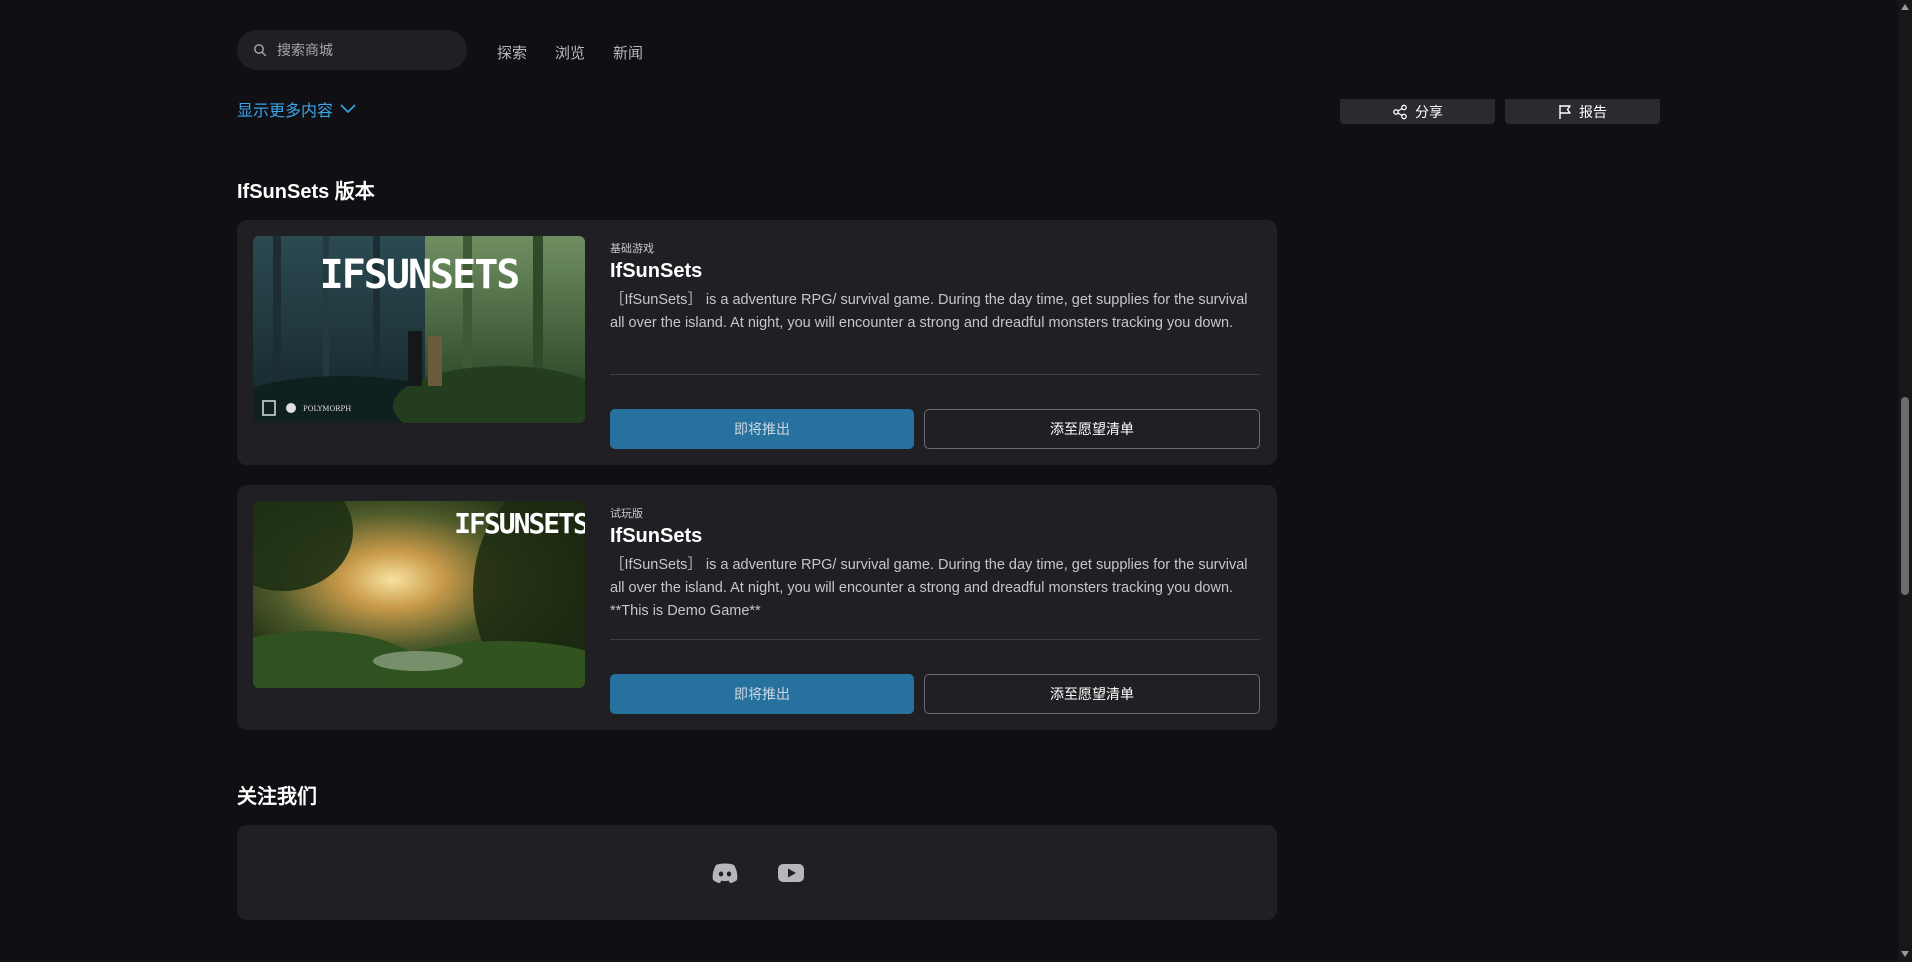 This screenshot has width=1912, height=962. Describe the element at coordinates (260, 50) in the screenshot. I see `search-icon` at that location.